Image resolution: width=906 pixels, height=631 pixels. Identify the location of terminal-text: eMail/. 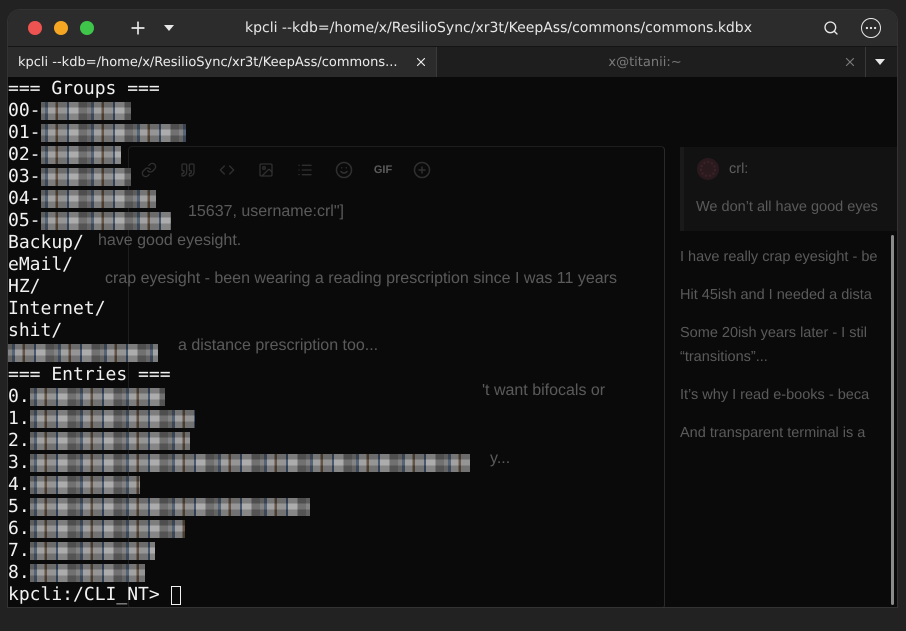
(41, 265).